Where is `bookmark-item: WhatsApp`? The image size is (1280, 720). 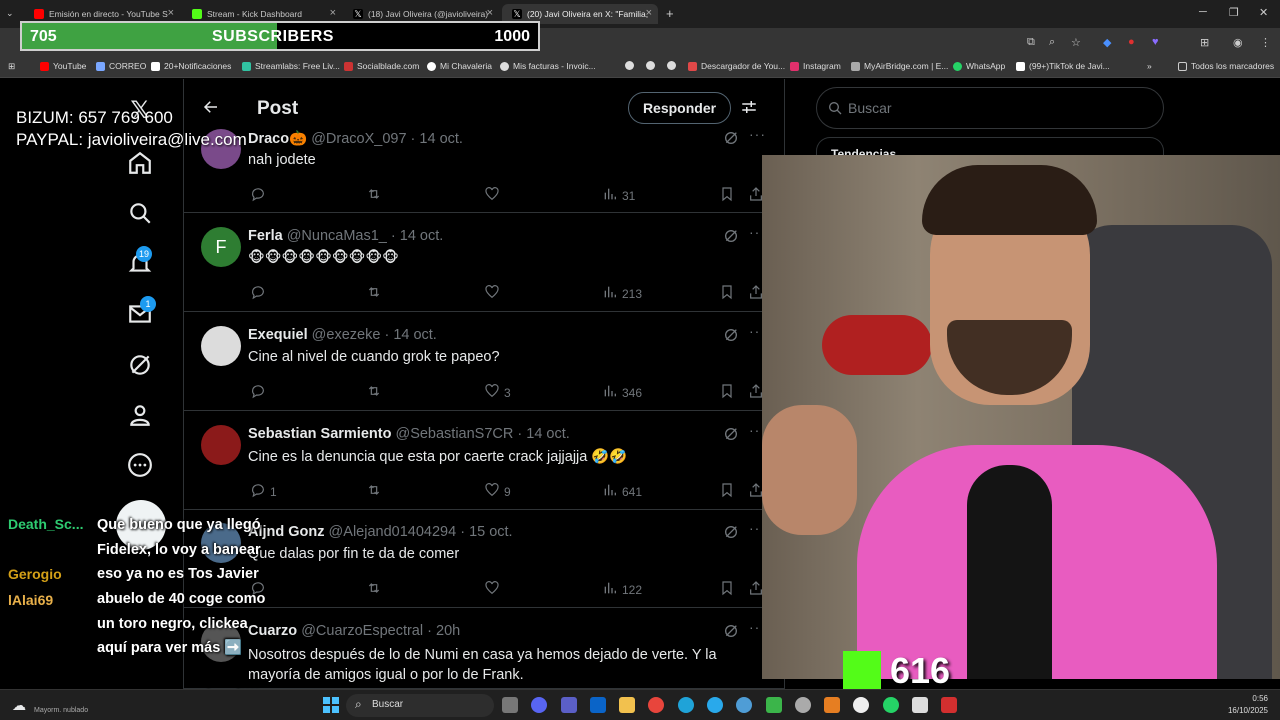
bookmark-item: WhatsApp is located at coordinates (979, 66).